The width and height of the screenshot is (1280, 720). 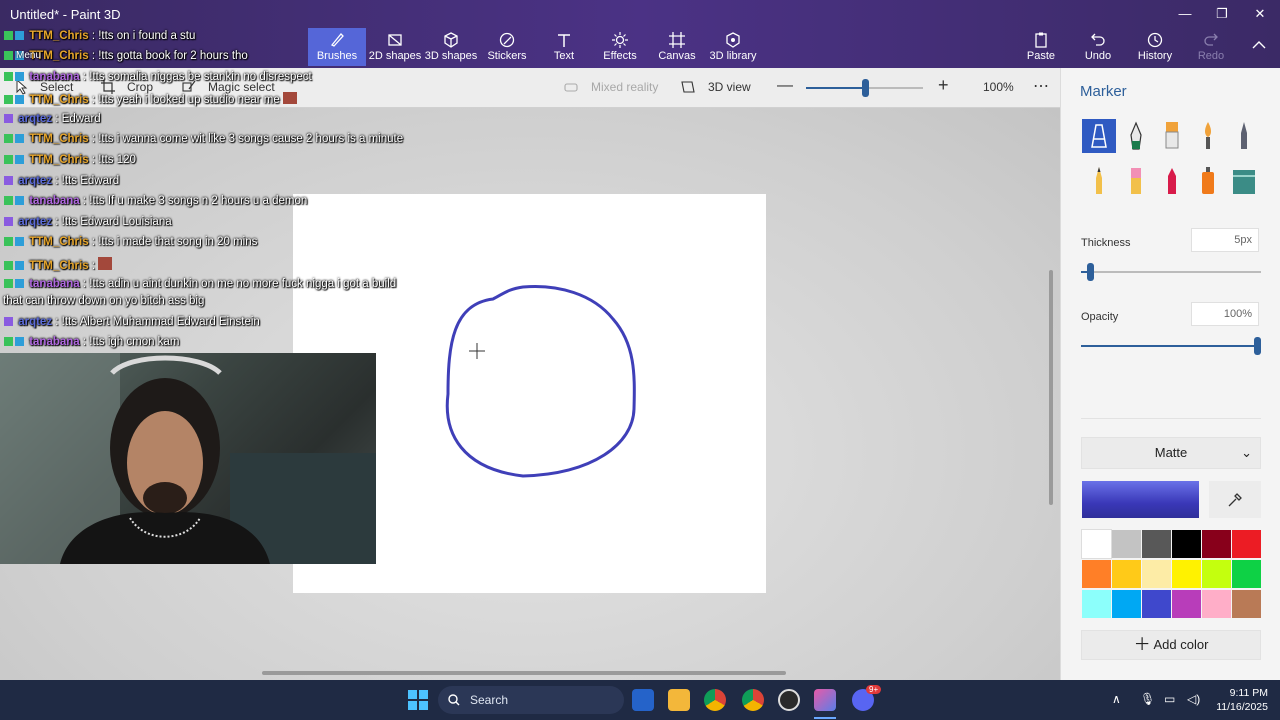 I want to click on watercolor-button, so click(x=1208, y=136).